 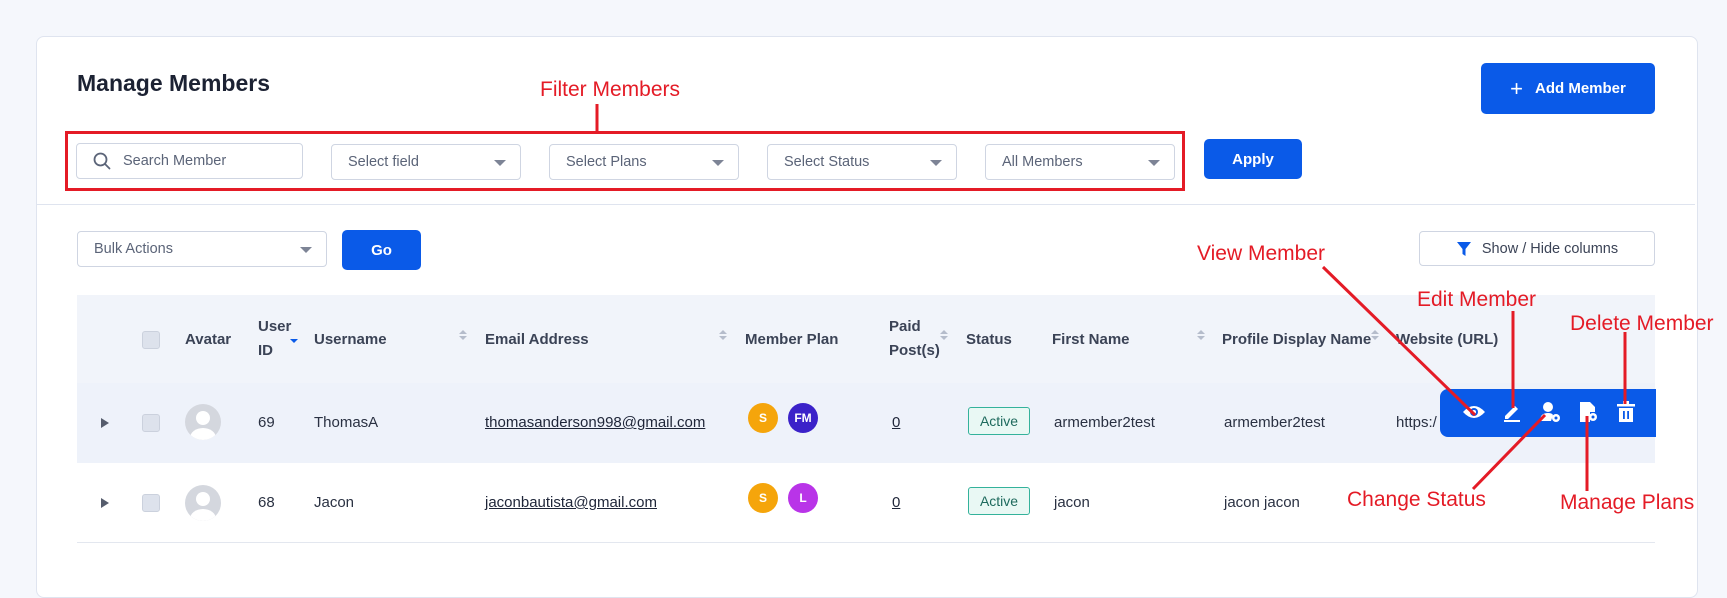 I want to click on first-name: armember2test, so click(x=1104, y=422).